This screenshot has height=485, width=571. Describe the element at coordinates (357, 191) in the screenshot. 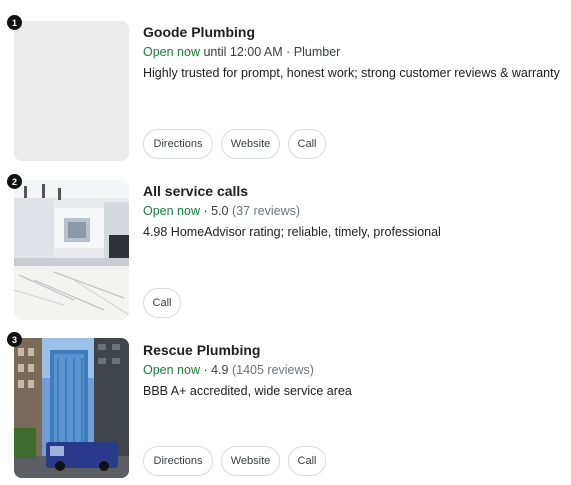

I see `business-name: All service calls` at that location.